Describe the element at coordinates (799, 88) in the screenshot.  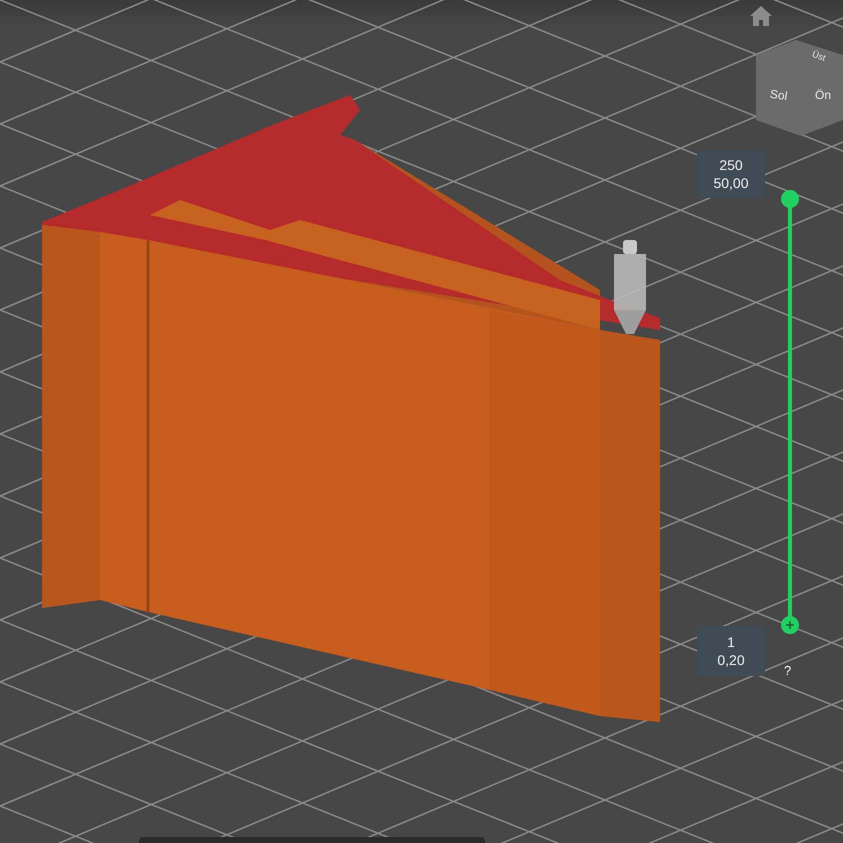
I see `view-cube-drawing` at that location.